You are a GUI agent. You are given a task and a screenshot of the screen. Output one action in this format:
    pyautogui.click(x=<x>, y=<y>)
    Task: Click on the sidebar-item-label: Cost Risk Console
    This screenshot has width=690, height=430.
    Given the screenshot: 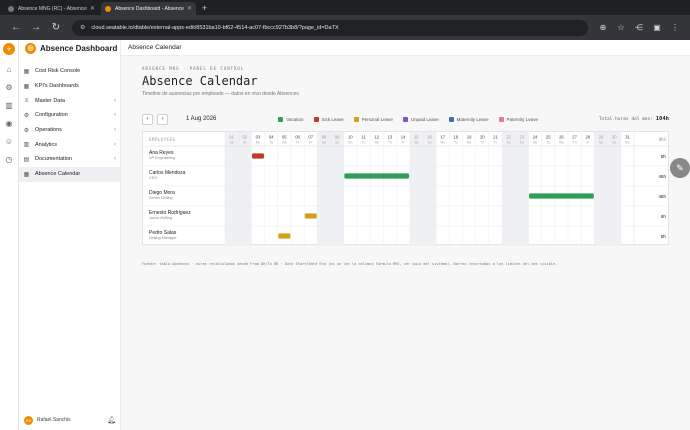 What is the action you would take?
    pyautogui.click(x=58, y=71)
    